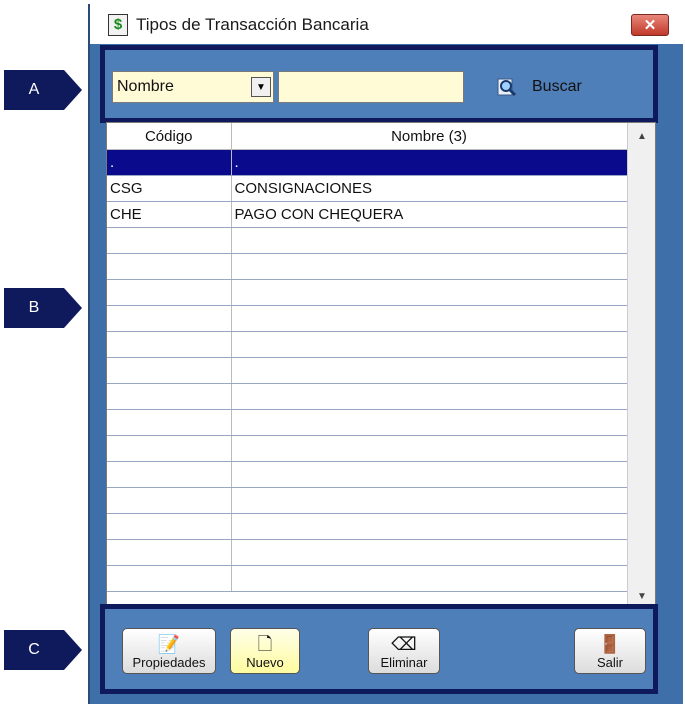 The image size is (685, 709). What do you see at coordinates (73, 650) in the screenshot?
I see `callout-c-arrow` at bounding box center [73, 650].